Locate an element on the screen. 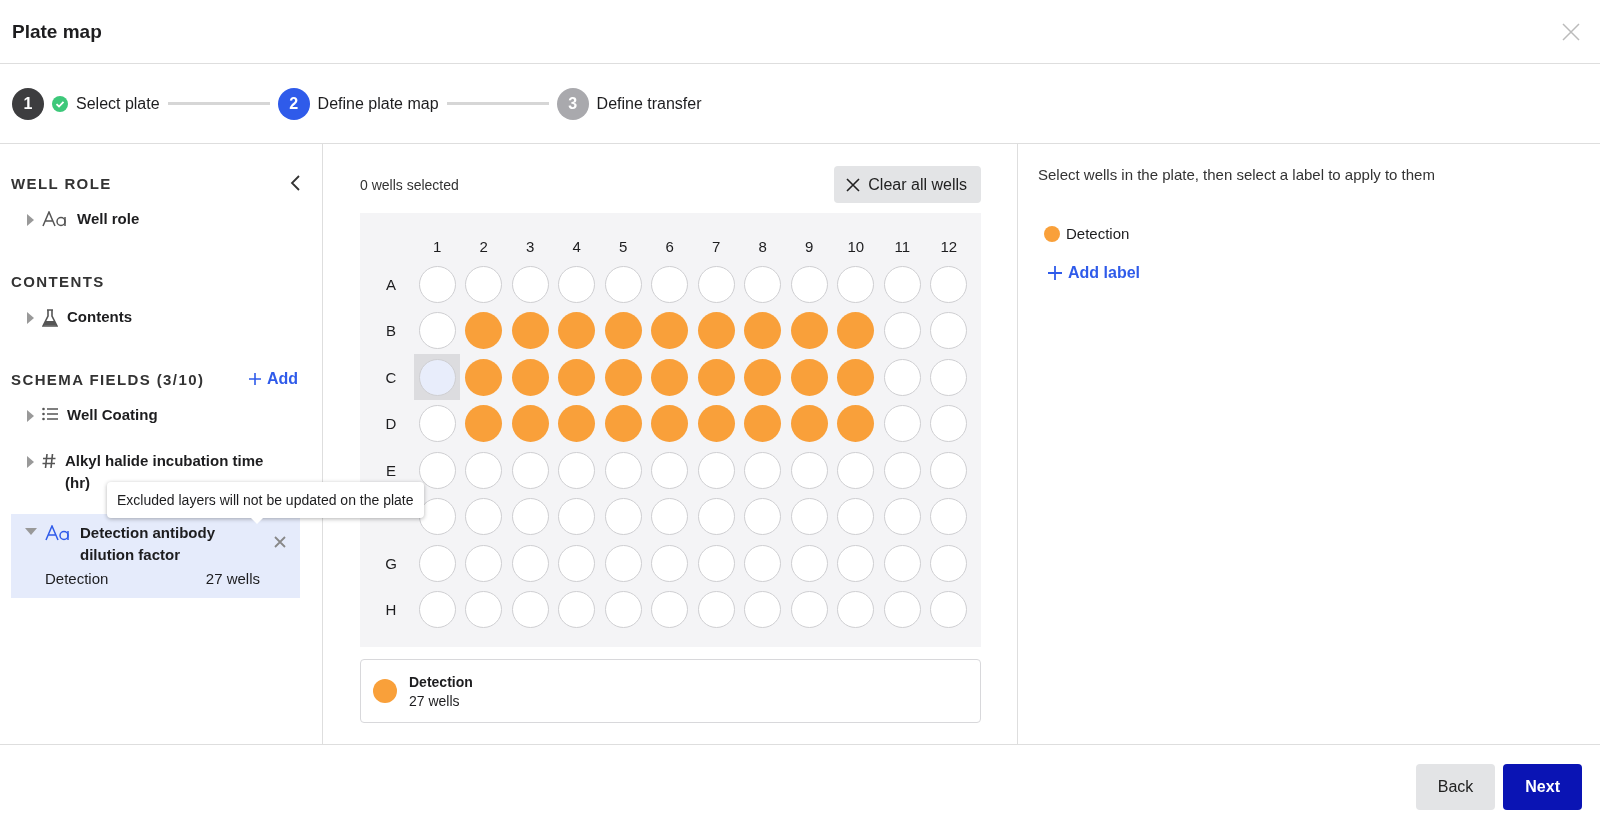 The width and height of the screenshot is (1600, 828). layer-item: Well role is located at coordinates (155, 219).